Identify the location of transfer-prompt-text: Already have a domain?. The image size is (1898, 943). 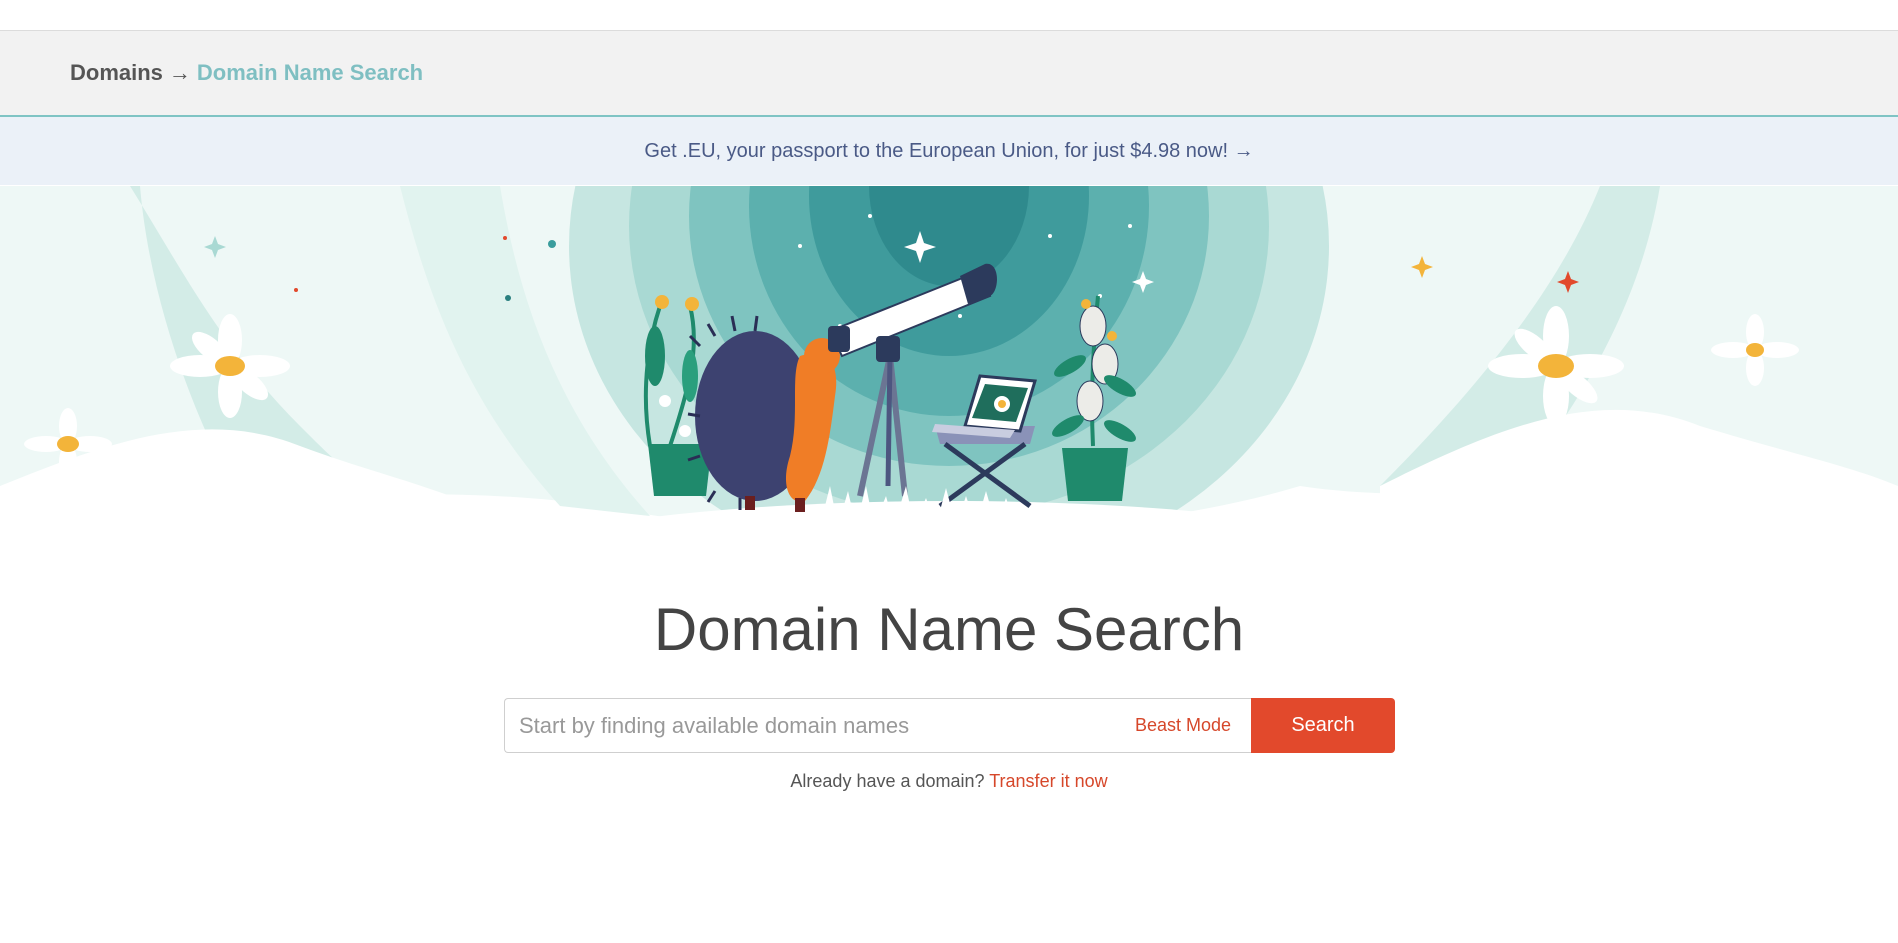
(887, 781).